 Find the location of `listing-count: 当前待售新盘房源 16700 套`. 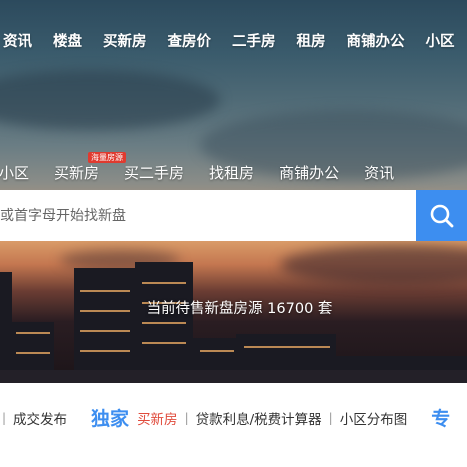

listing-count: 当前待售新盘房源 16700 套 is located at coordinates (239, 309).